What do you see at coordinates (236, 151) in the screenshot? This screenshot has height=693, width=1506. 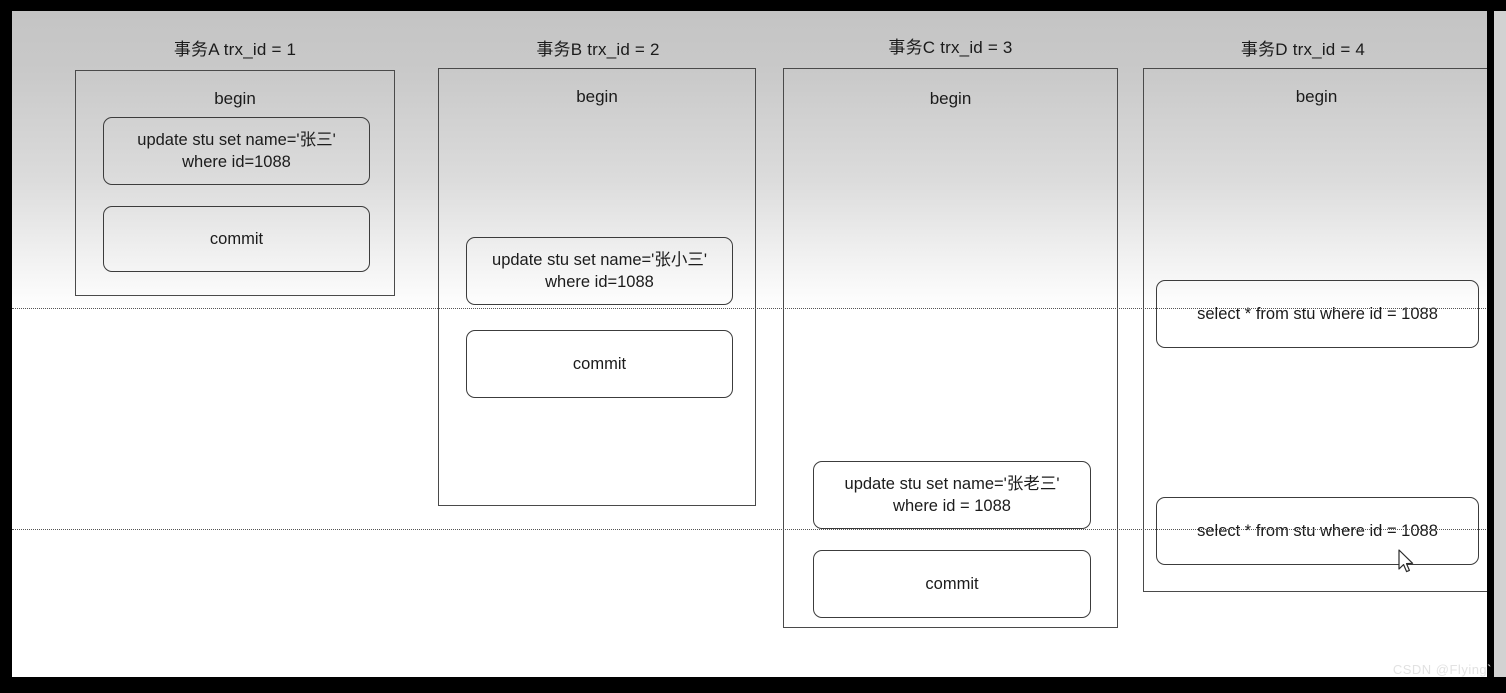 I see `update-statement-a: update stu set name='张三' where id=1088` at bounding box center [236, 151].